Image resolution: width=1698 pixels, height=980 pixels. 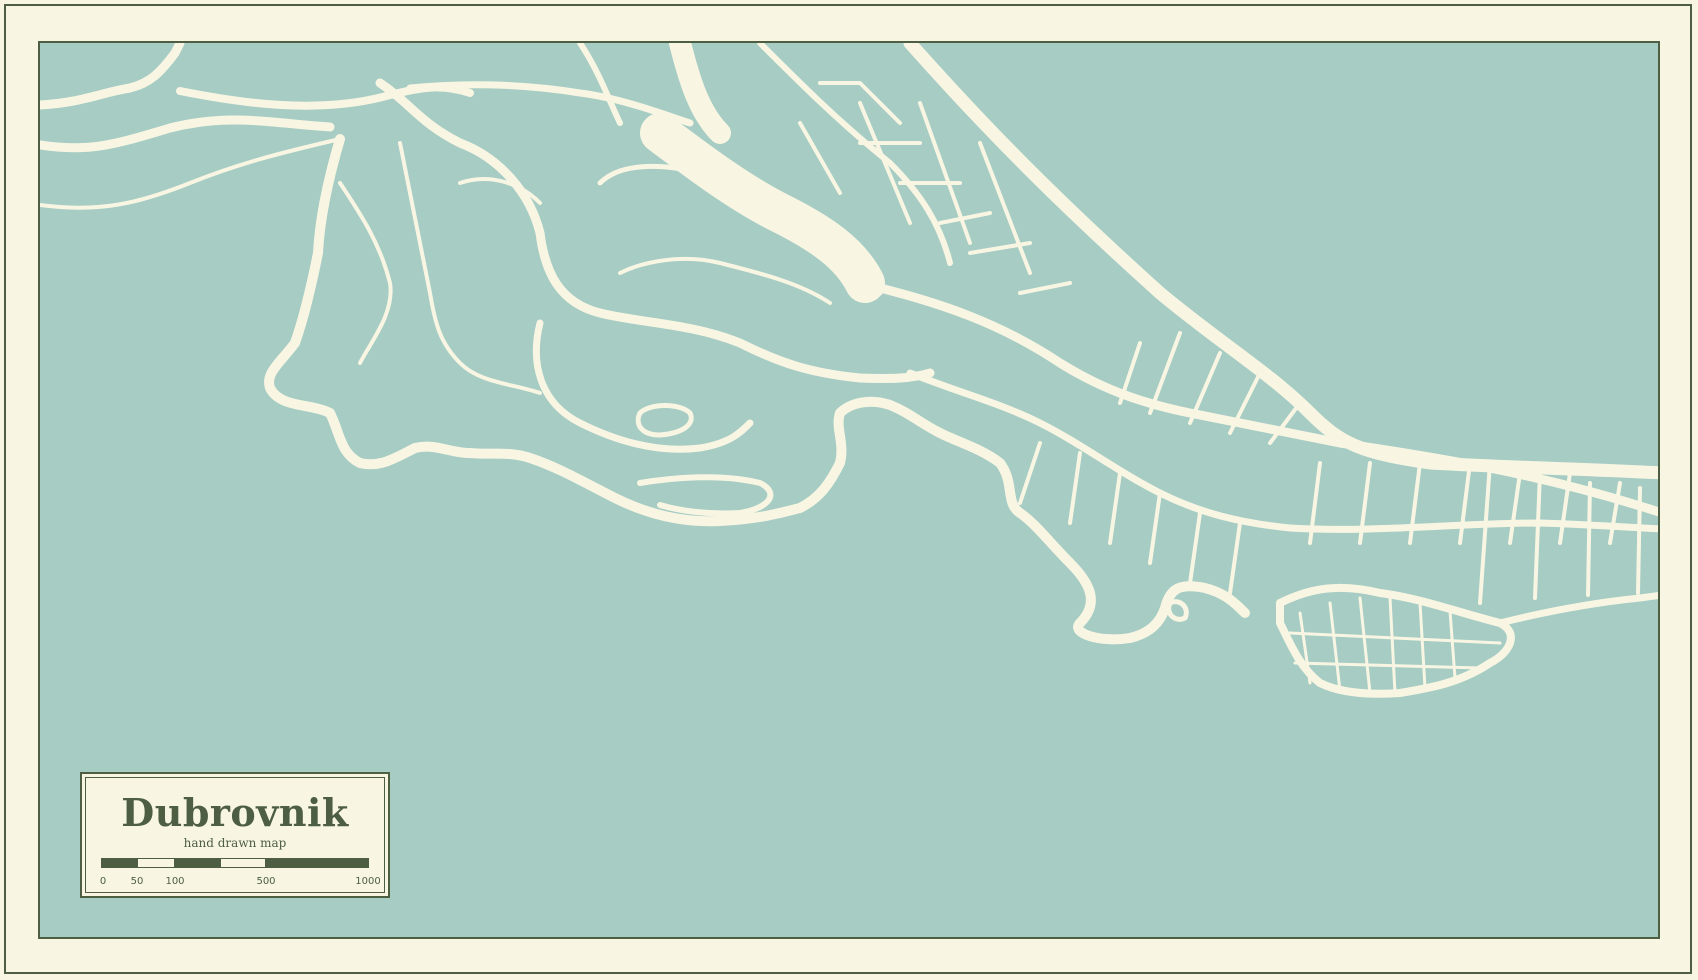 I want to click on scale-bar, so click(x=235, y=864).